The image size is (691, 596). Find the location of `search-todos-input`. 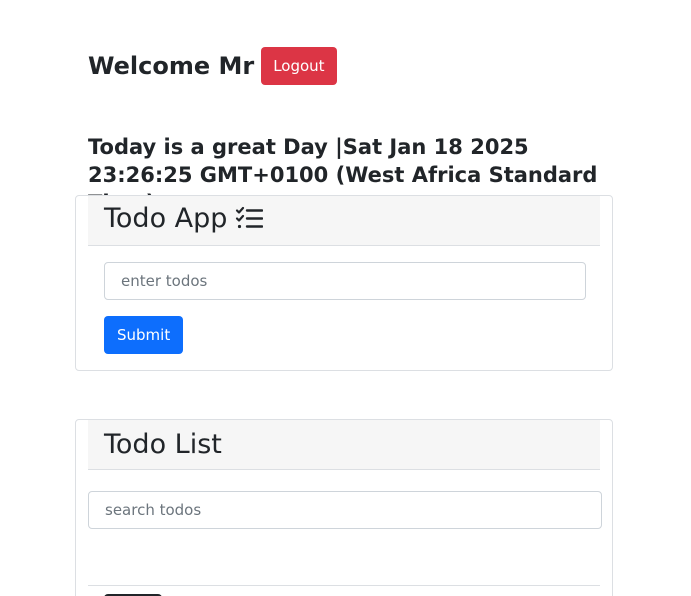

search-todos-input is located at coordinates (345, 510).